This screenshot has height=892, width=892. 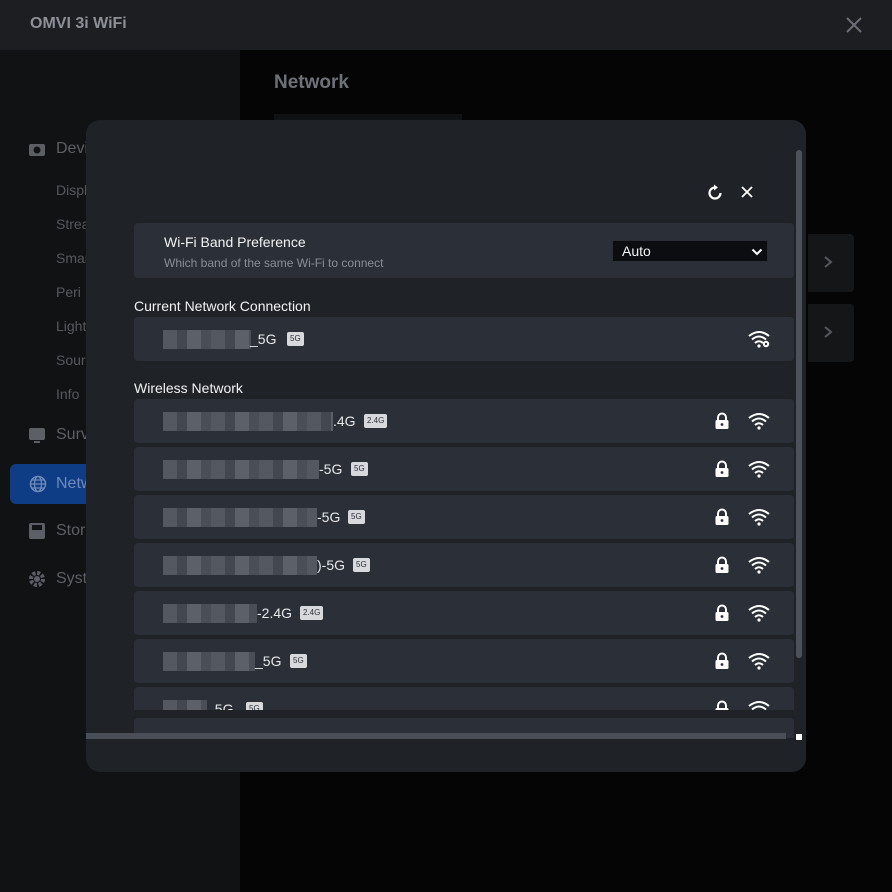 I want to click on chevron-down-icon, so click(x=757, y=252).